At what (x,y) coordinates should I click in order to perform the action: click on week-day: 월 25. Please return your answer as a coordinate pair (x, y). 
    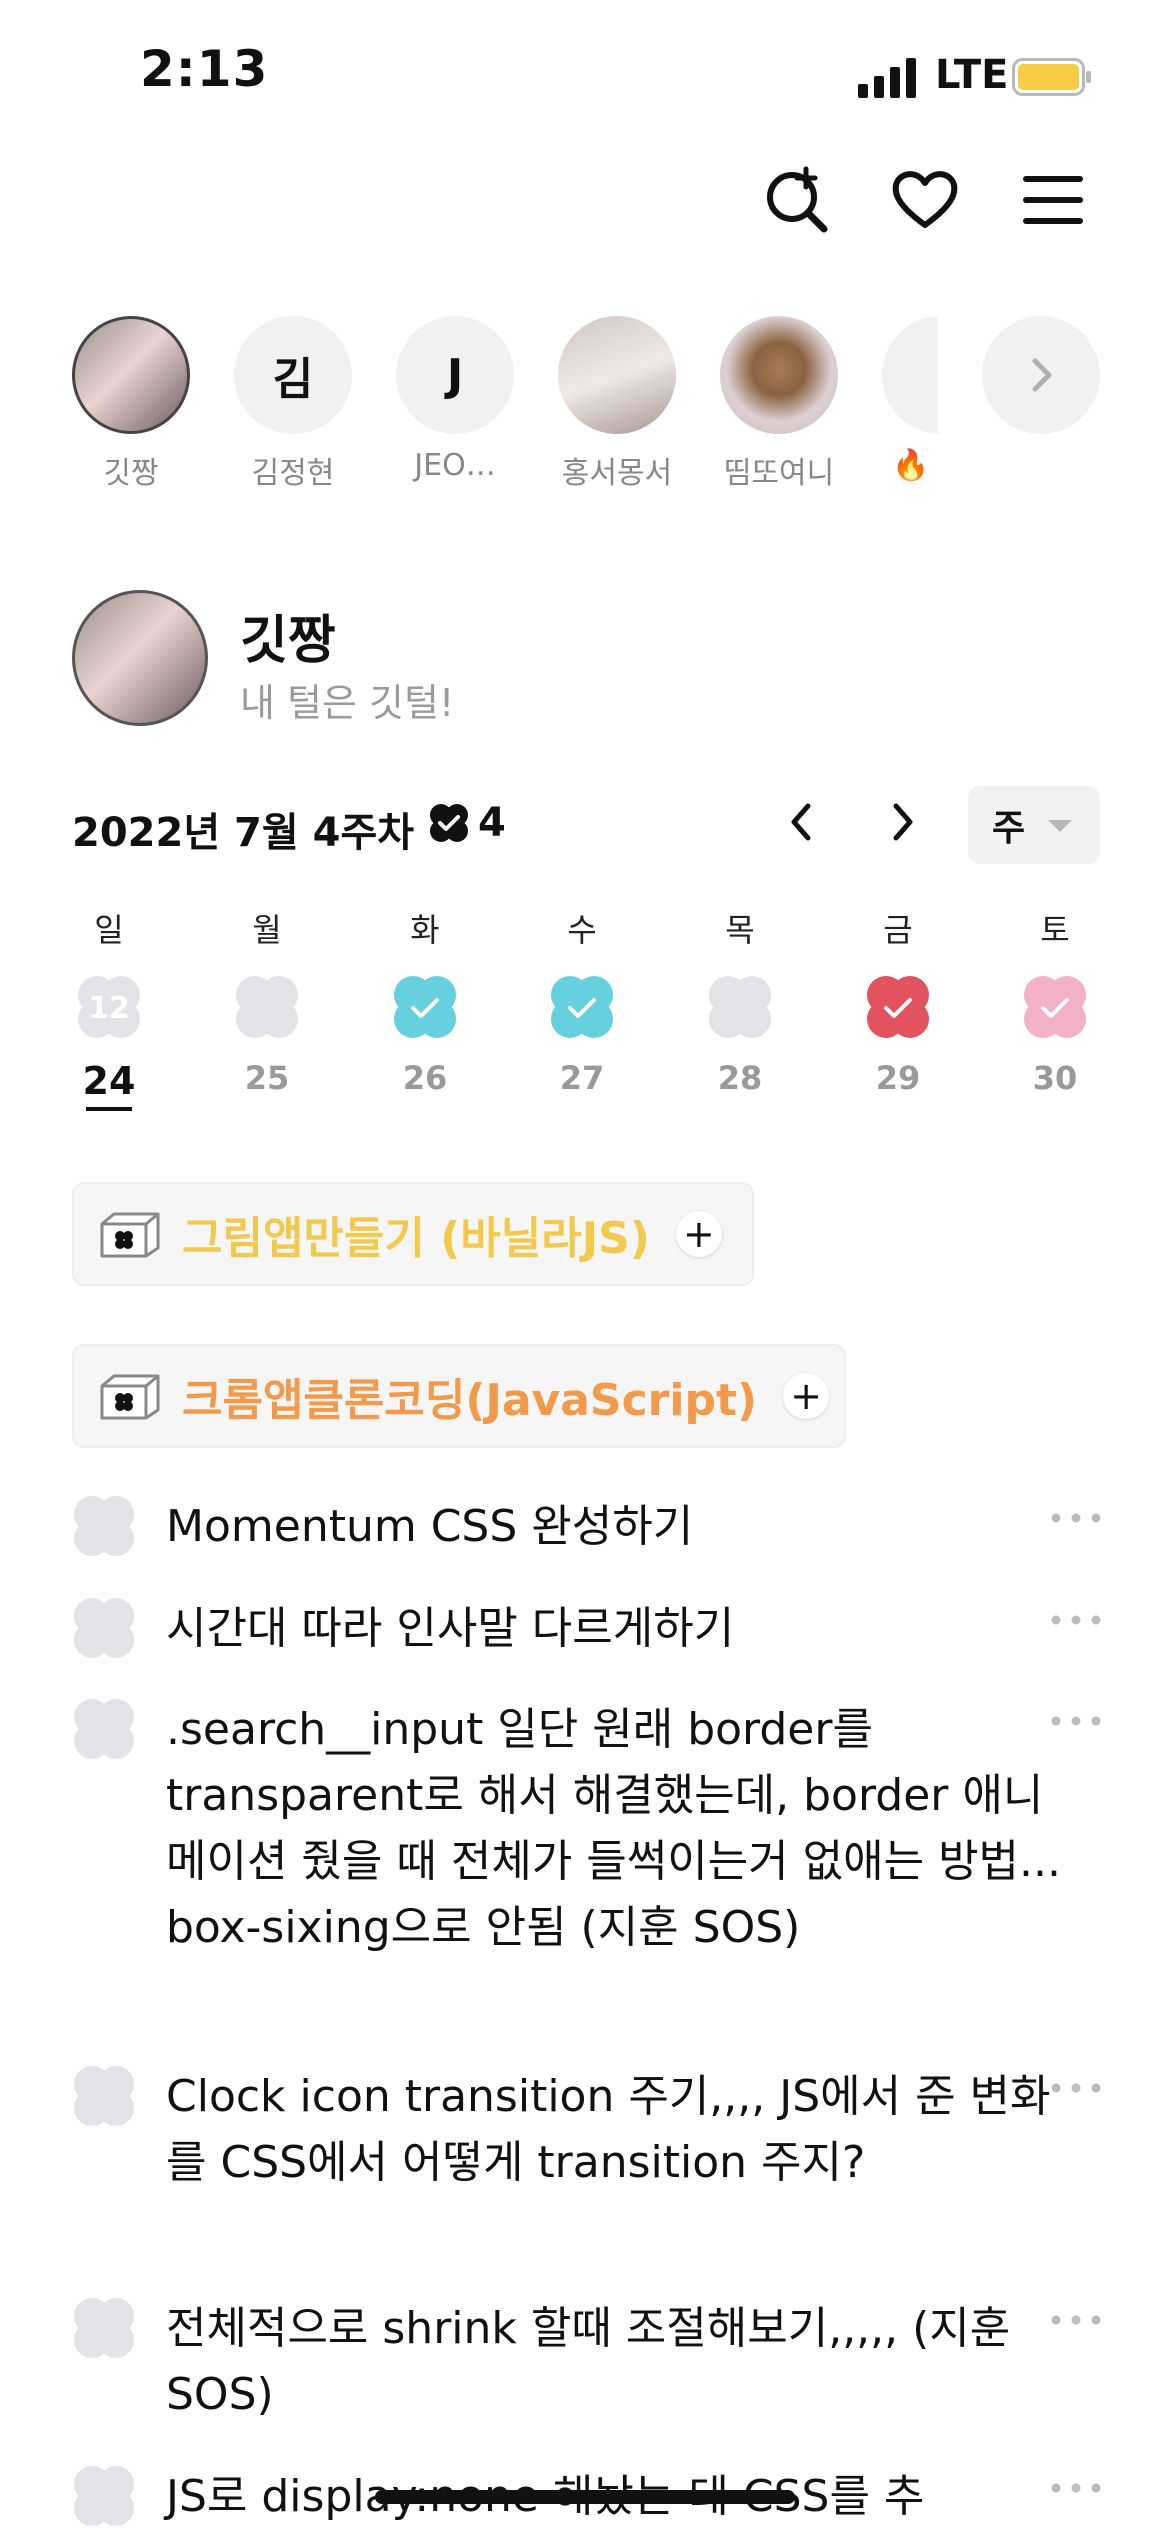
    Looking at the image, I should click on (267, 1001).